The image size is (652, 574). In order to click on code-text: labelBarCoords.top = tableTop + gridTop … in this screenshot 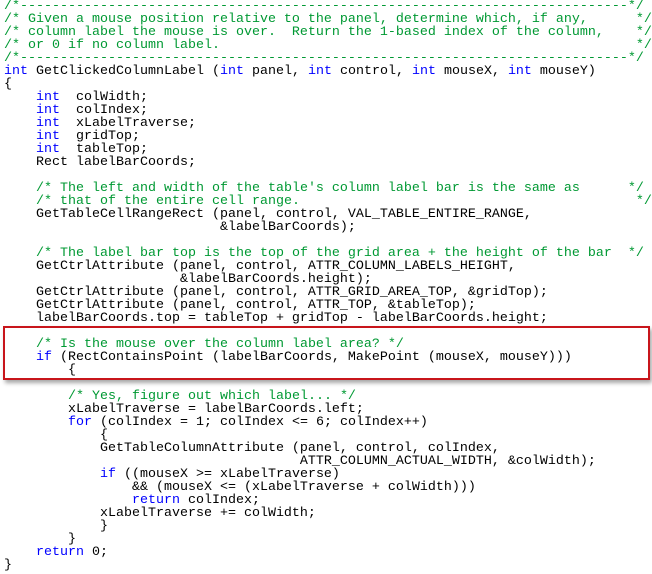, I will do `click(276, 318)`.